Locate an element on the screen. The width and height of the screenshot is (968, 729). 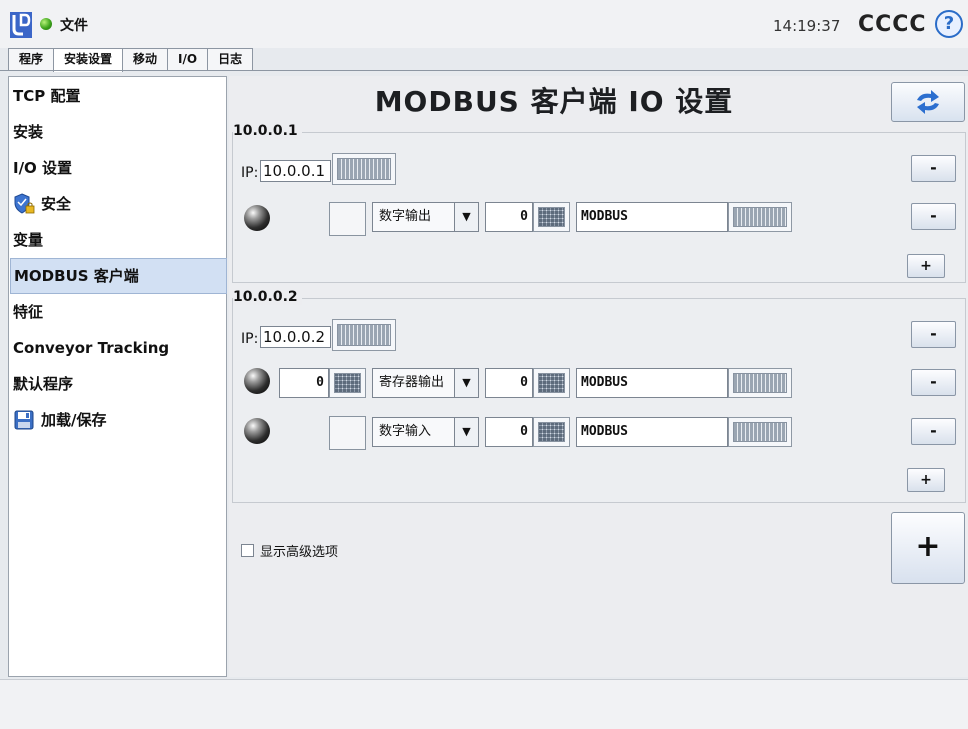
select-value: 寄存器输出 is located at coordinates (412, 382).